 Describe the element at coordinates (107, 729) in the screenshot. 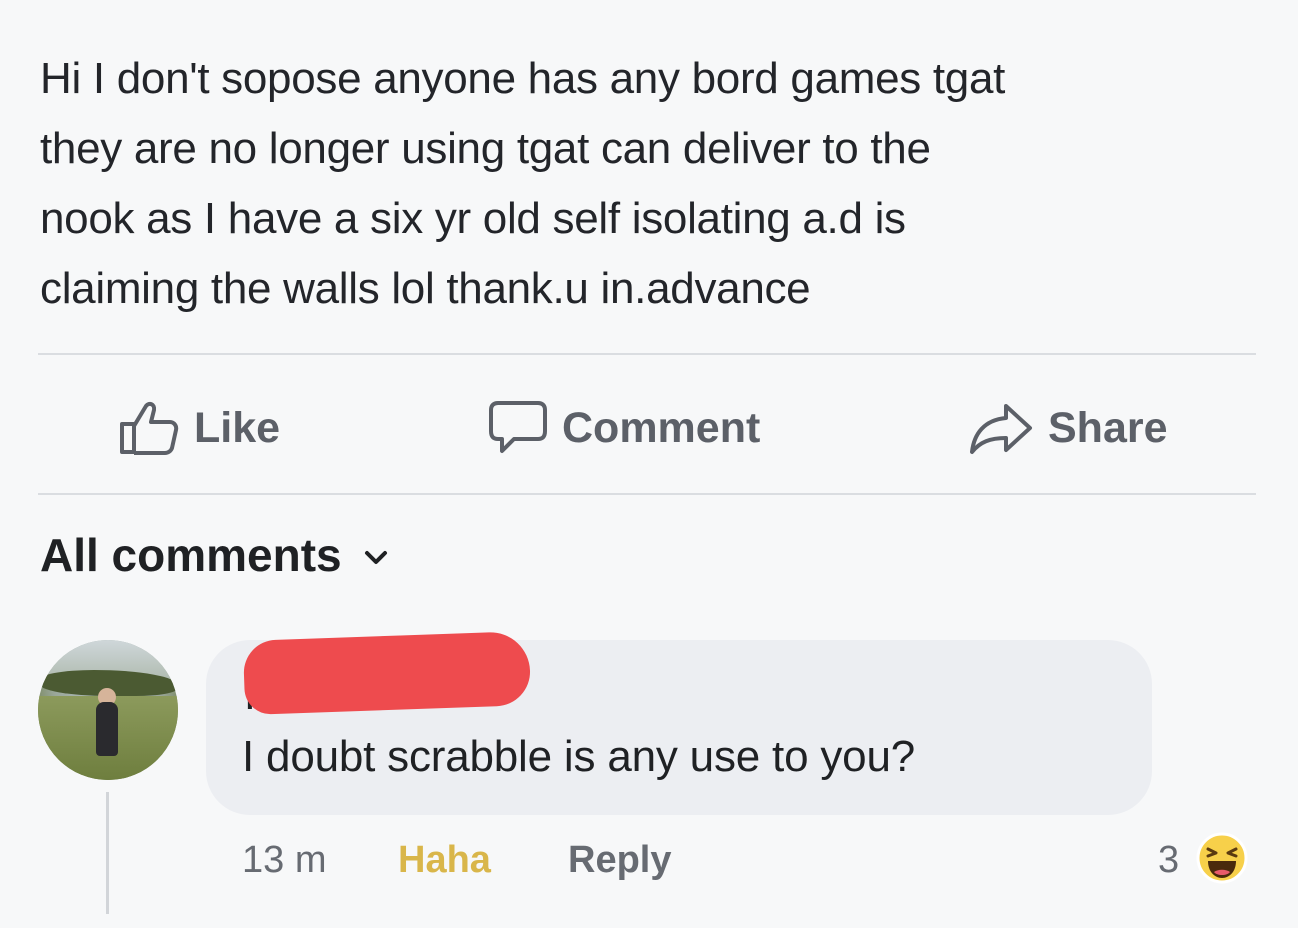

I see `avatar-figure` at that location.